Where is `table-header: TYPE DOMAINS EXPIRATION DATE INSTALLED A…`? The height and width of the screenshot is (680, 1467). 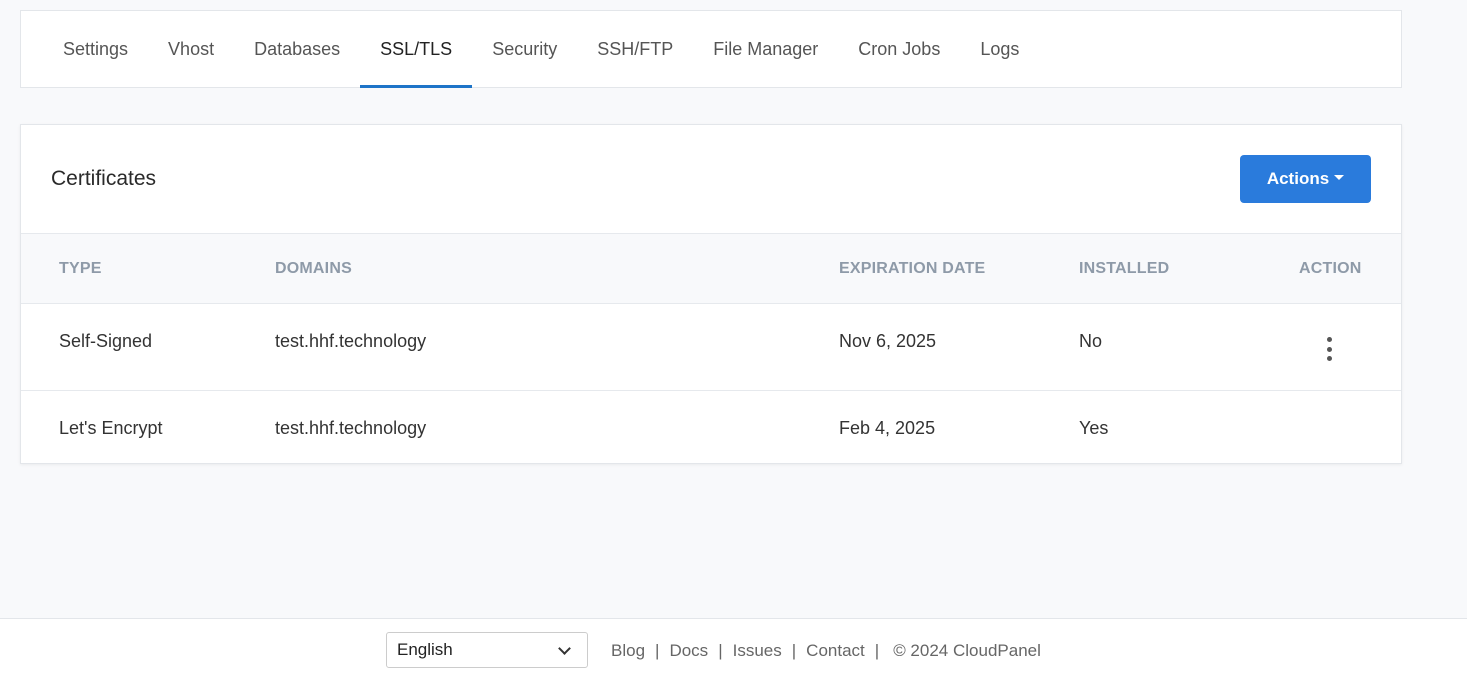
table-header: TYPE DOMAINS EXPIRATION DATE INSTALLED A… is located at coordinates (711, 269).